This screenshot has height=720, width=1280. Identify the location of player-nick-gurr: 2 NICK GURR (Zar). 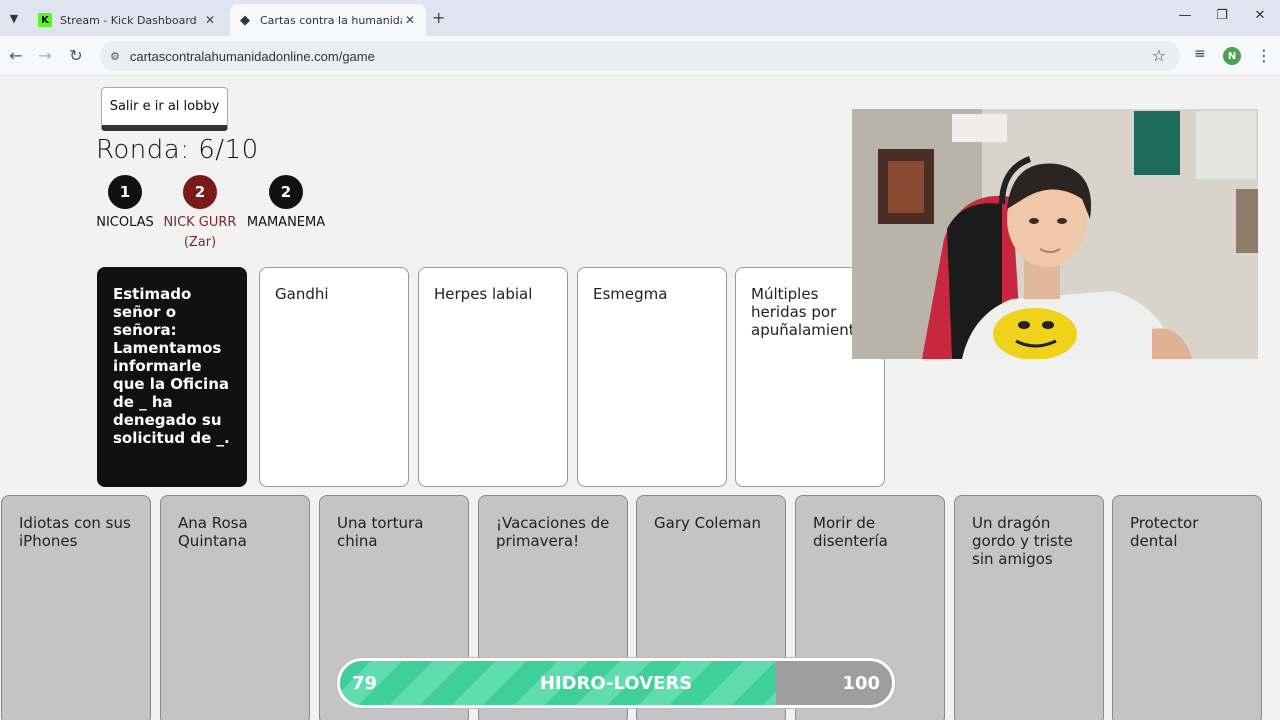
(200, 214).